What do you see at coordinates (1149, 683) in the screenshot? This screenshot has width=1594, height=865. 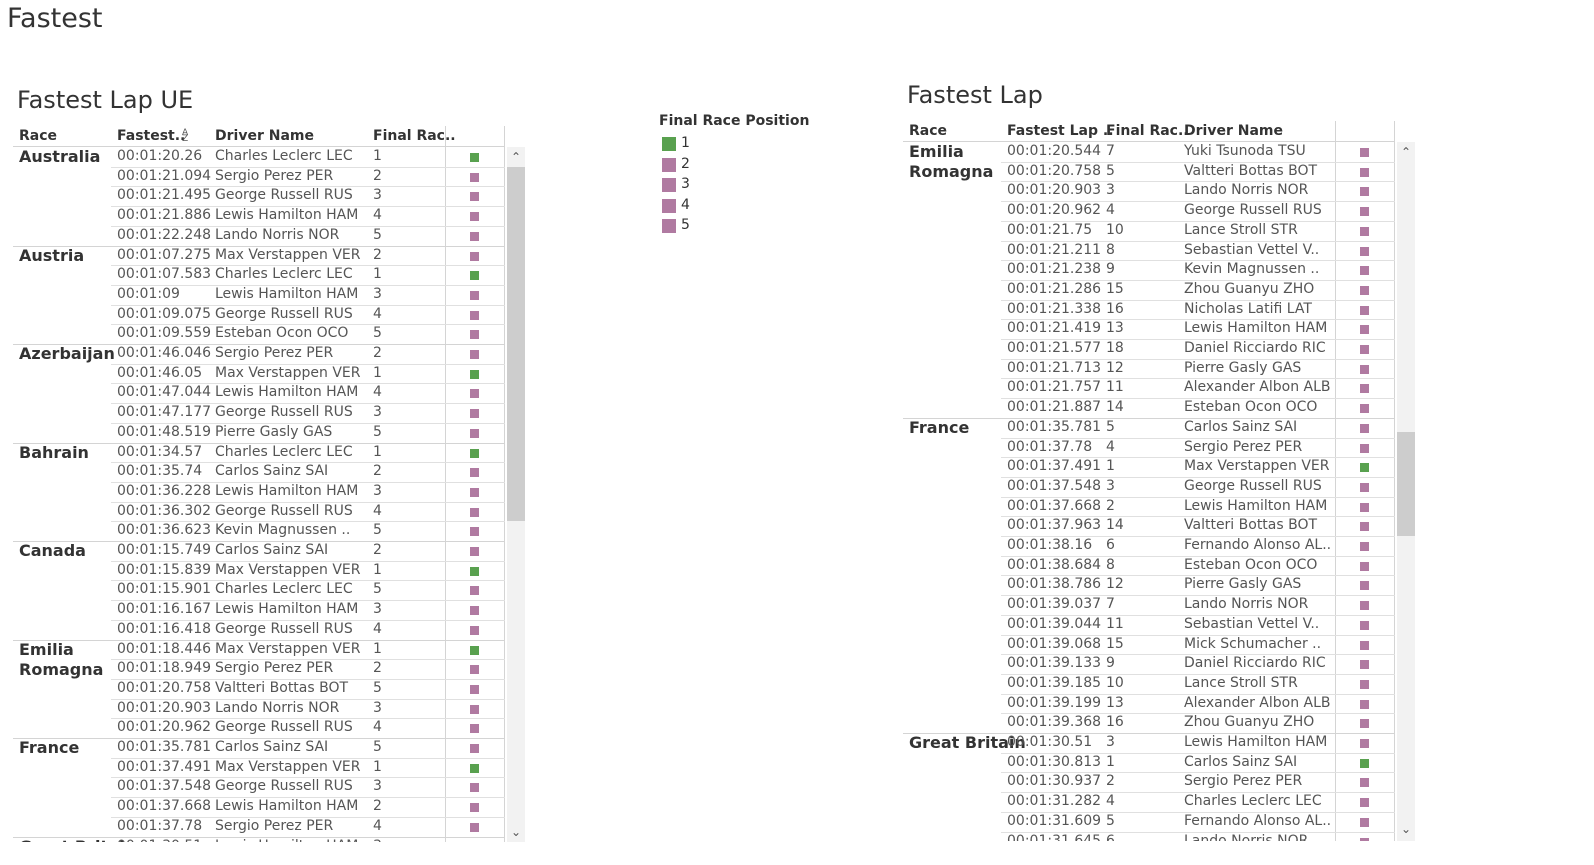 I see `table-row: 00:01:39.185 10 Lance Stroll STR` at bounding box center [1149, 683].